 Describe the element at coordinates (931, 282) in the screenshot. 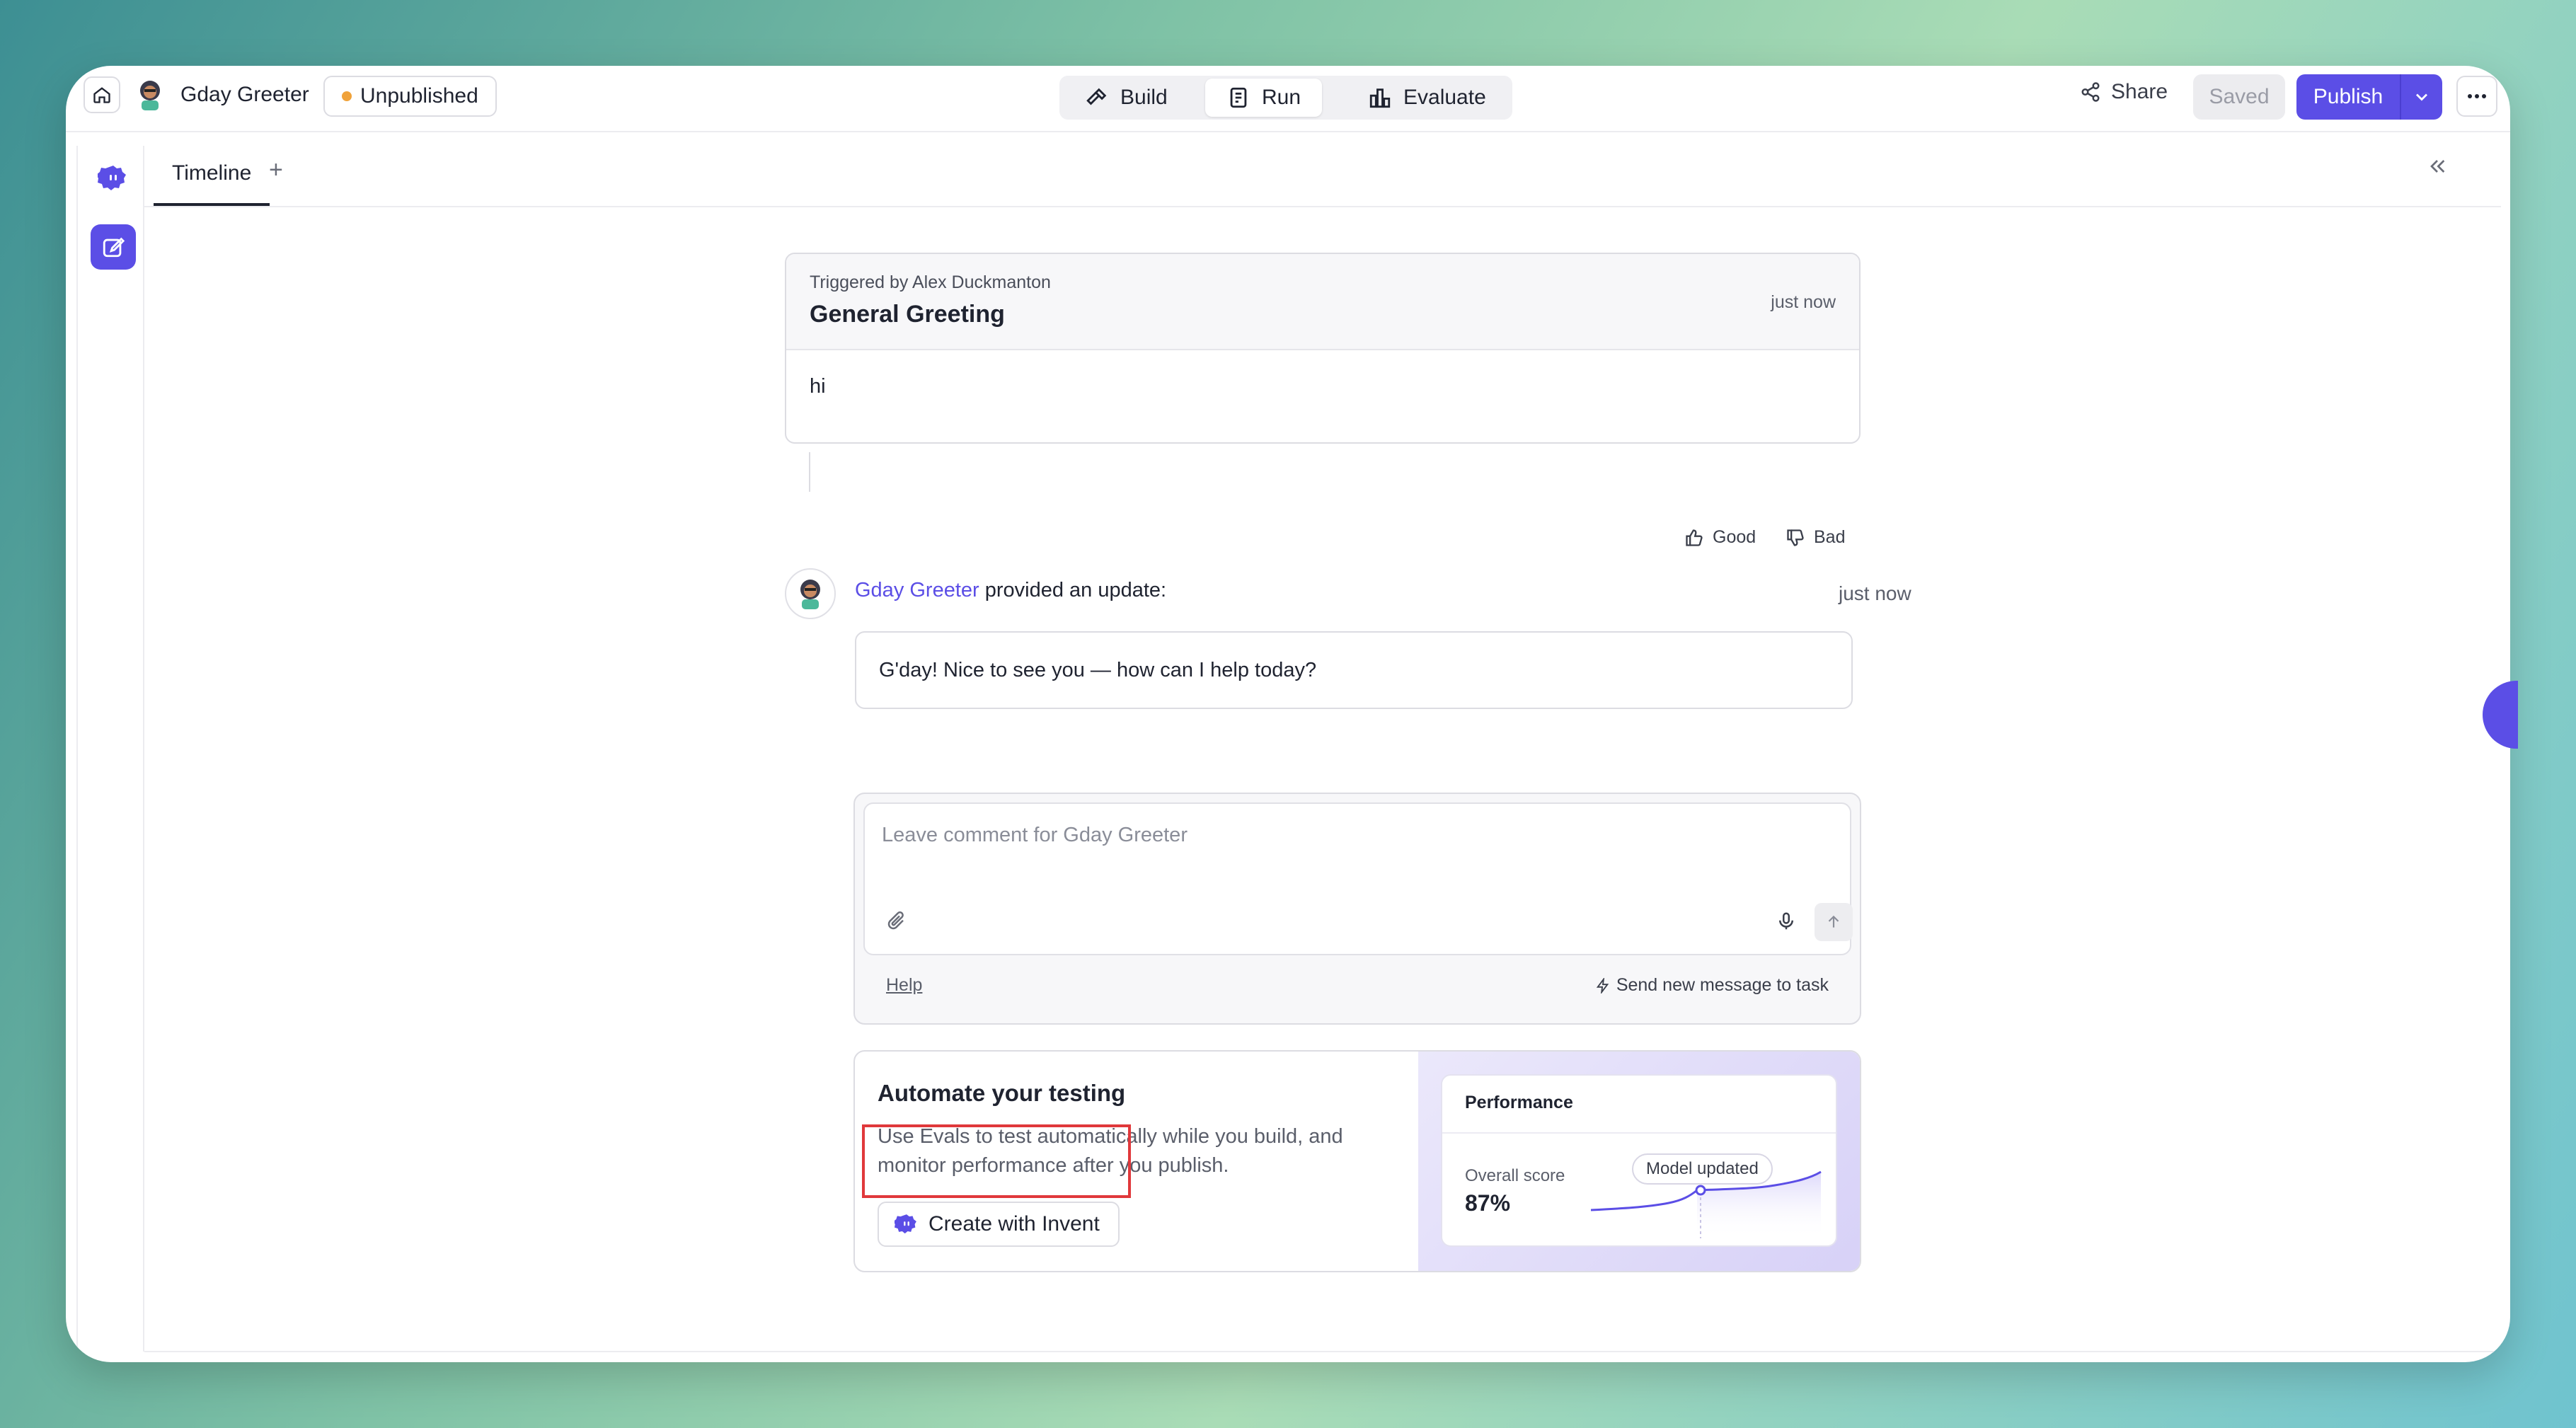

I see `trigger-subtitle: Triggered by Alex Duckmanton` at that location.